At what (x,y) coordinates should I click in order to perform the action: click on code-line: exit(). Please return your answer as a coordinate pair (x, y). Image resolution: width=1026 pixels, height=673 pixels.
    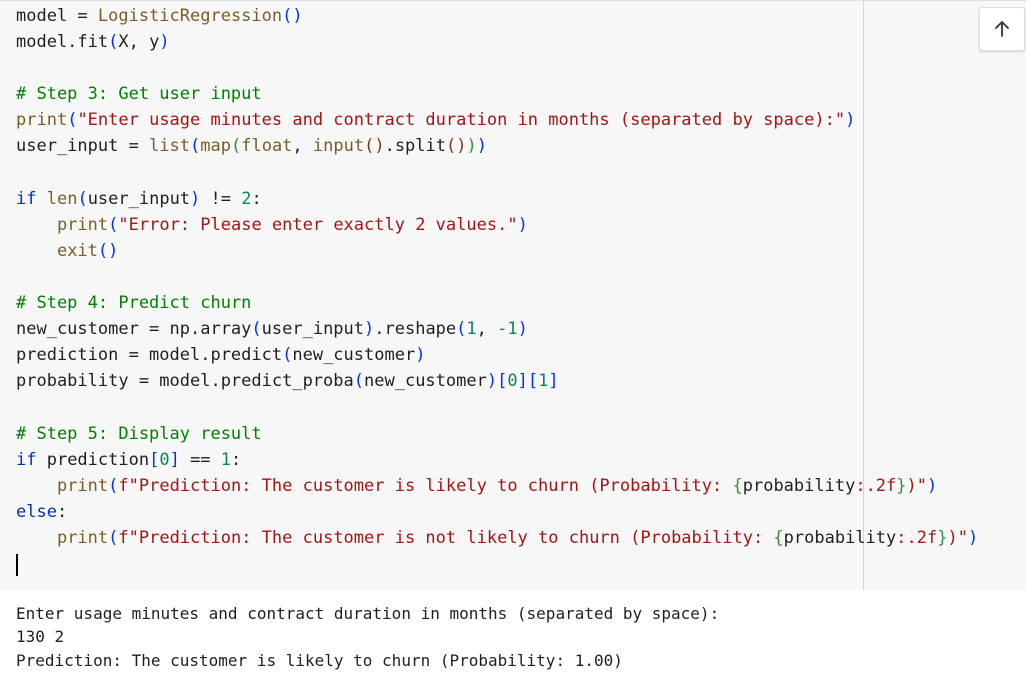
    Looking at the image, I should click on (497, 251).